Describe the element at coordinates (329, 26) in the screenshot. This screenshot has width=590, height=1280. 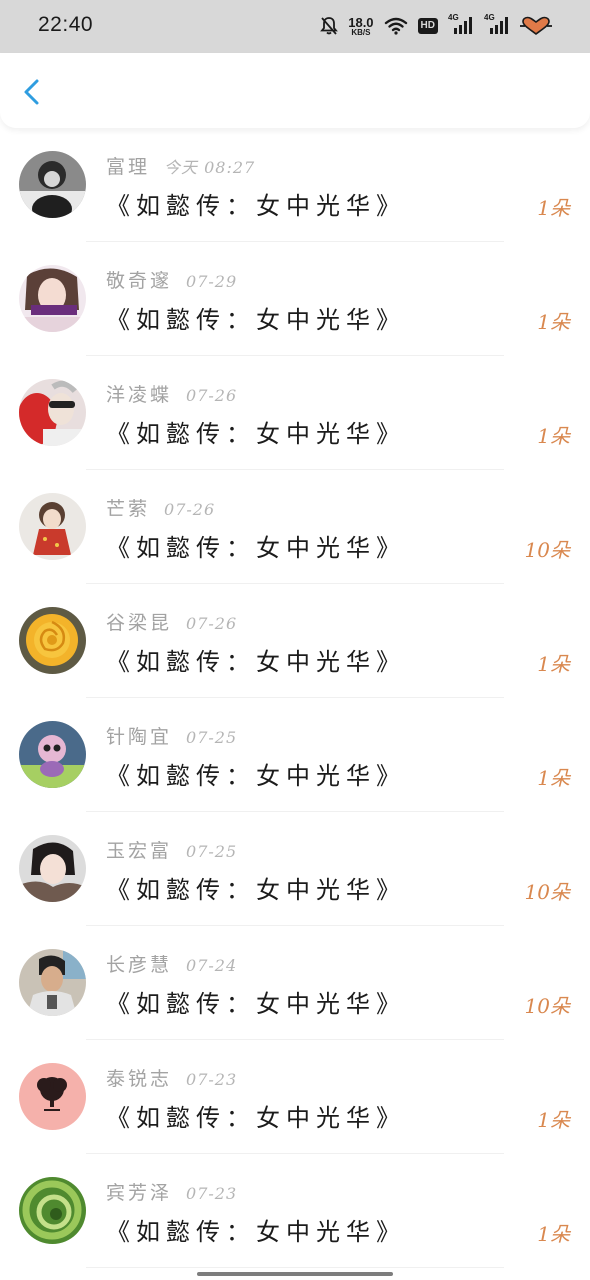
I see `mute-bell-icon` at that location.